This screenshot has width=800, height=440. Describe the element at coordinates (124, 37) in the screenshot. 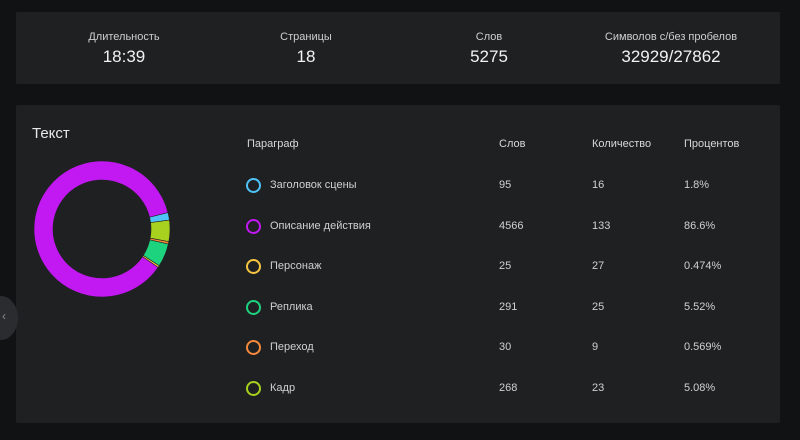

I see `stat-duration-label: Длительность` at that location.